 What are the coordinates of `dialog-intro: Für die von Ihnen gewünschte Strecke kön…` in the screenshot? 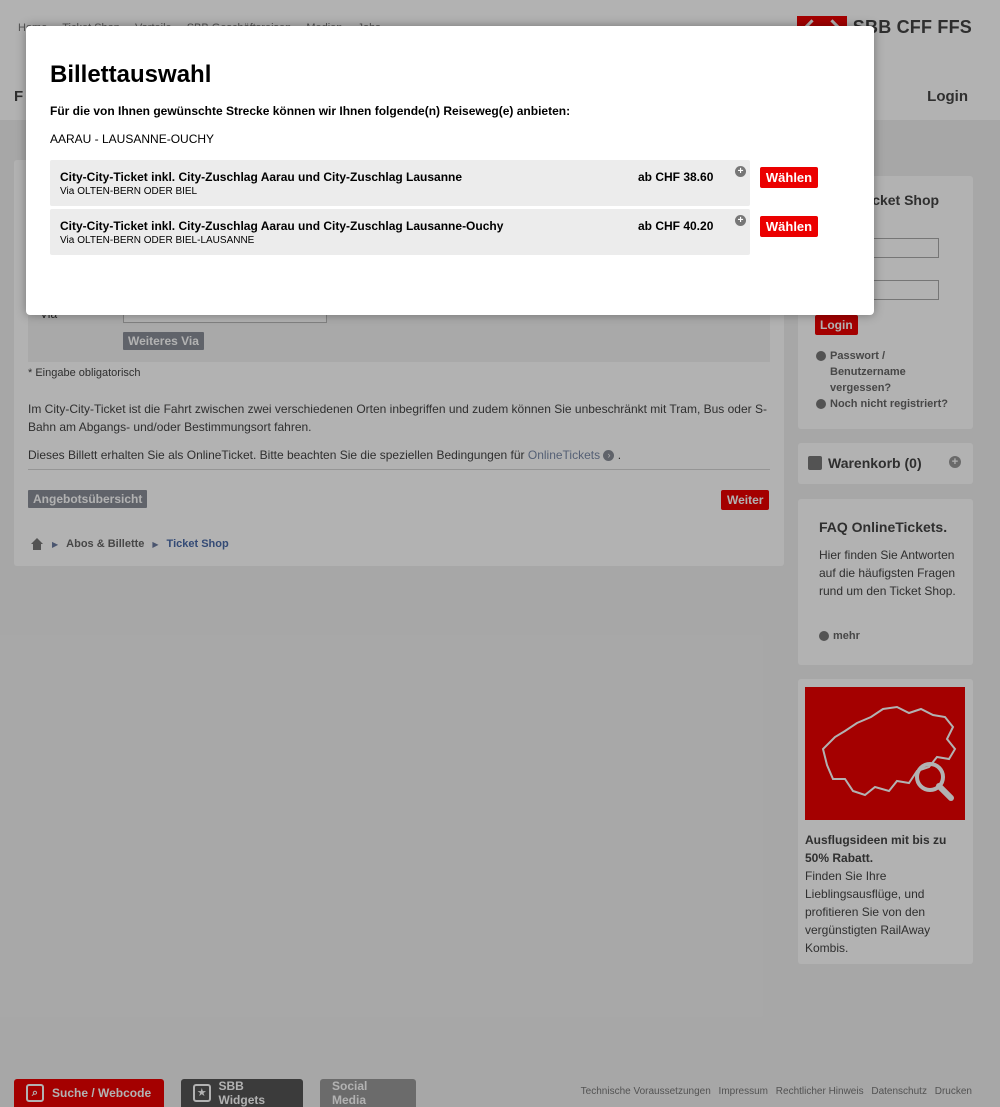 It's located at (310, 111).